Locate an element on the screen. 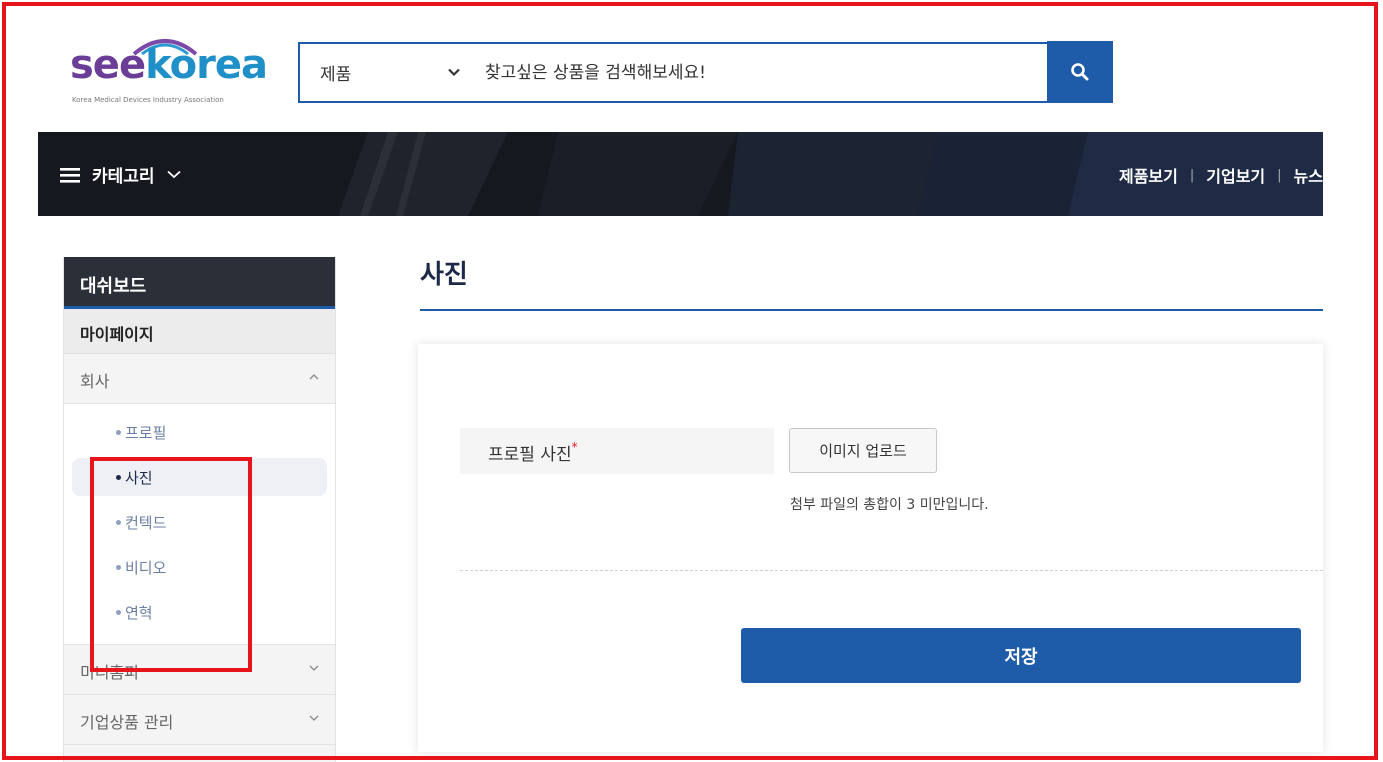 The image size is (1383, 762). search-button is located at coordinates (1080, 71).